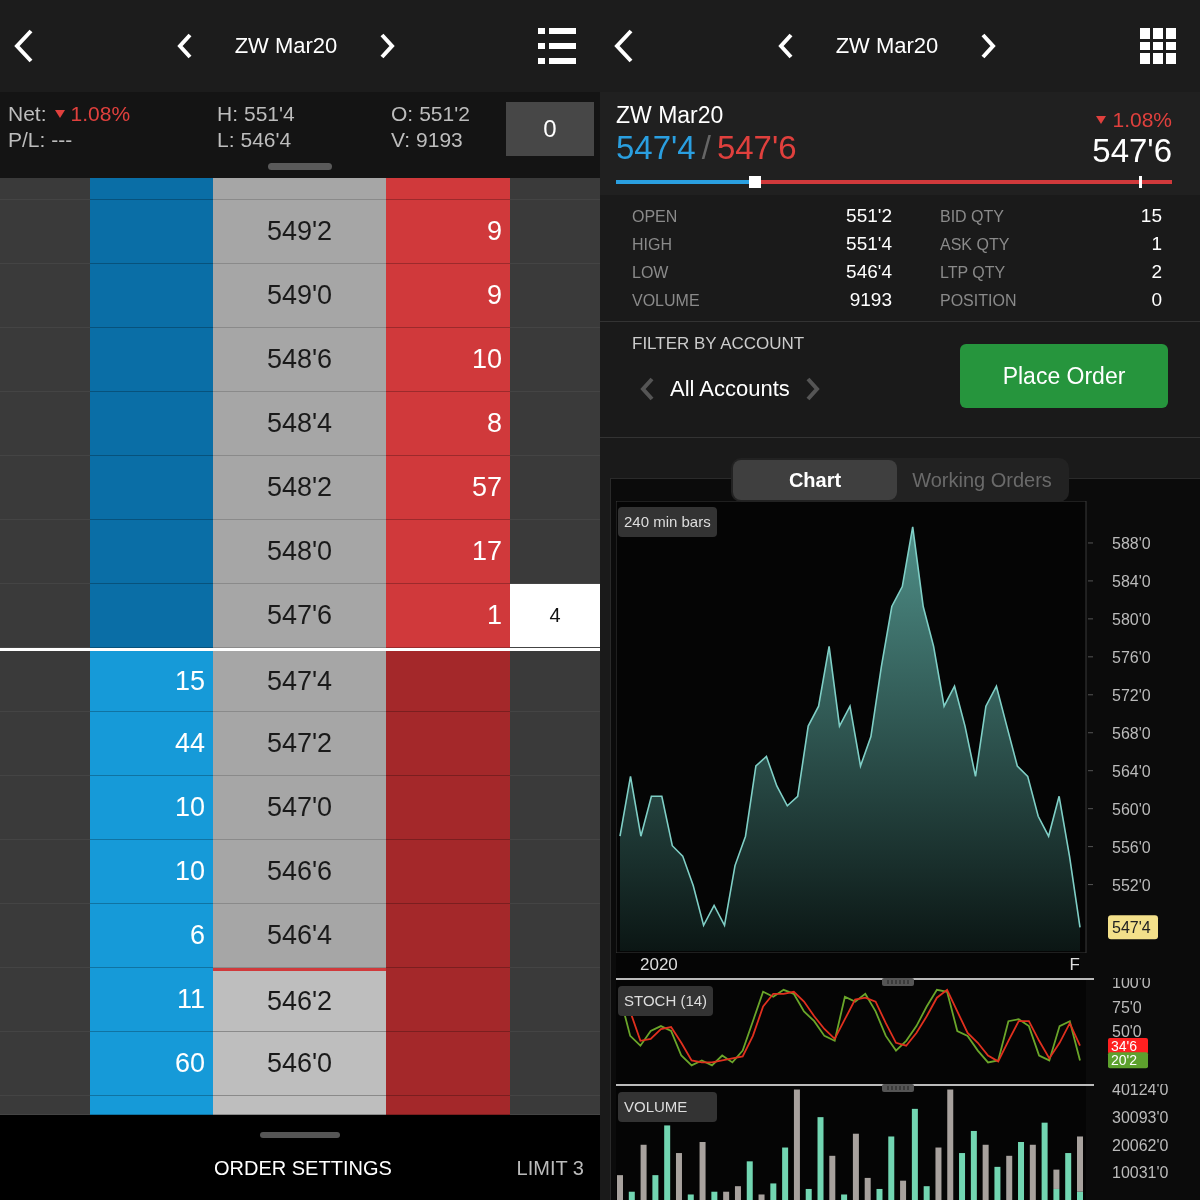 This screenshot has height=1200, width=1200. I want to click on price-cell: 548'0, so click(299, 552).